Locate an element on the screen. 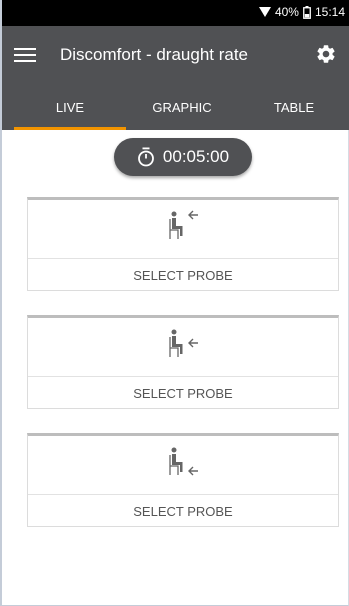 The image size is (349, 606). clock: 15:14 is located at coordinates (329, 12).